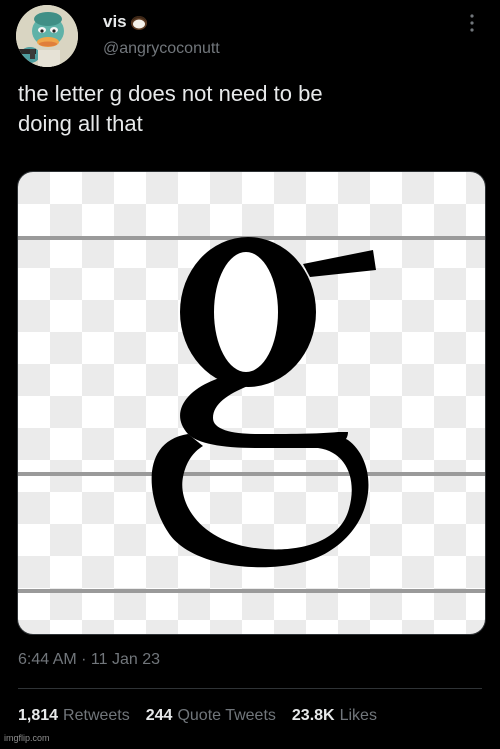  I want to click on quote-tweets-stat: 244 Quote Tweets, so click(211, 716).